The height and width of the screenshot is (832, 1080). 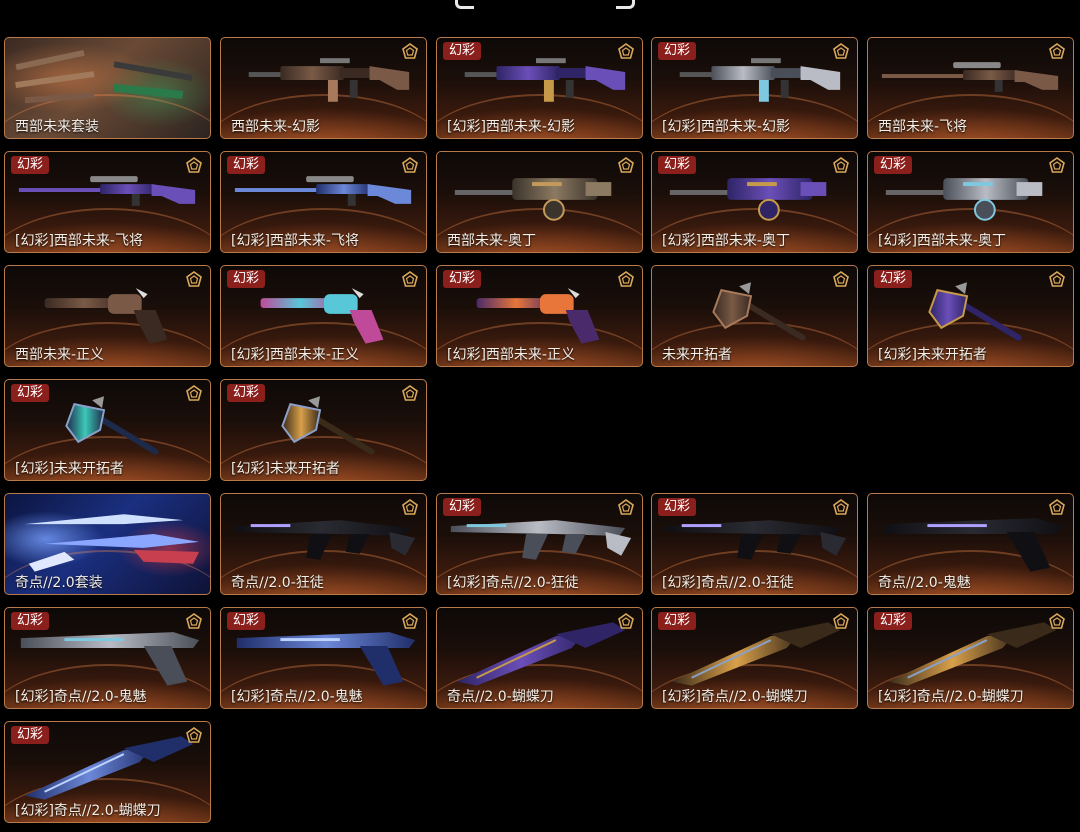 I want to click on skin-card: 未来开拓者, so click(x=754, y=316).